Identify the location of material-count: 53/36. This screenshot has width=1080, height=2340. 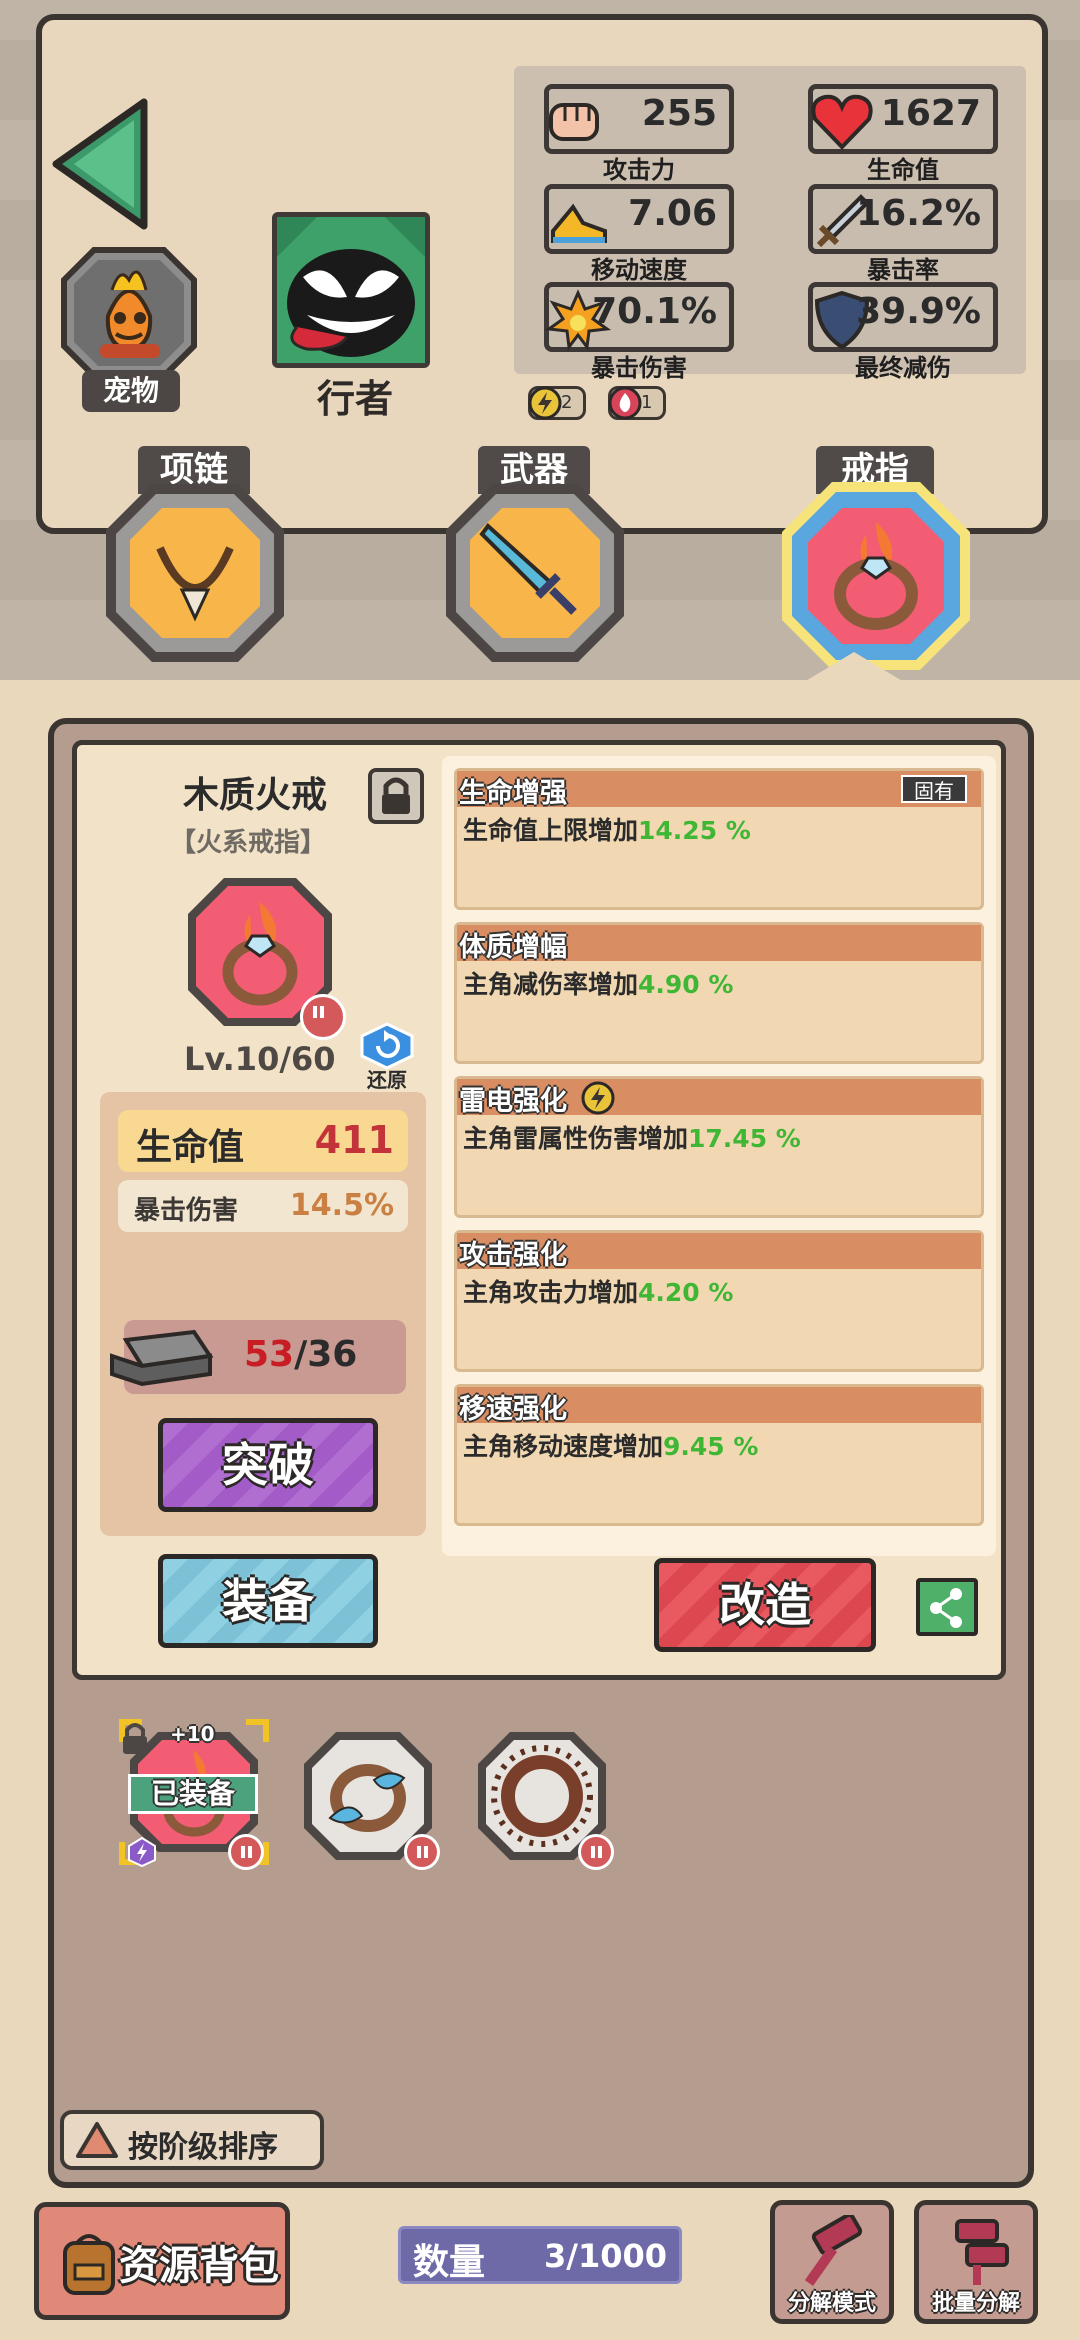
(301, 1354).